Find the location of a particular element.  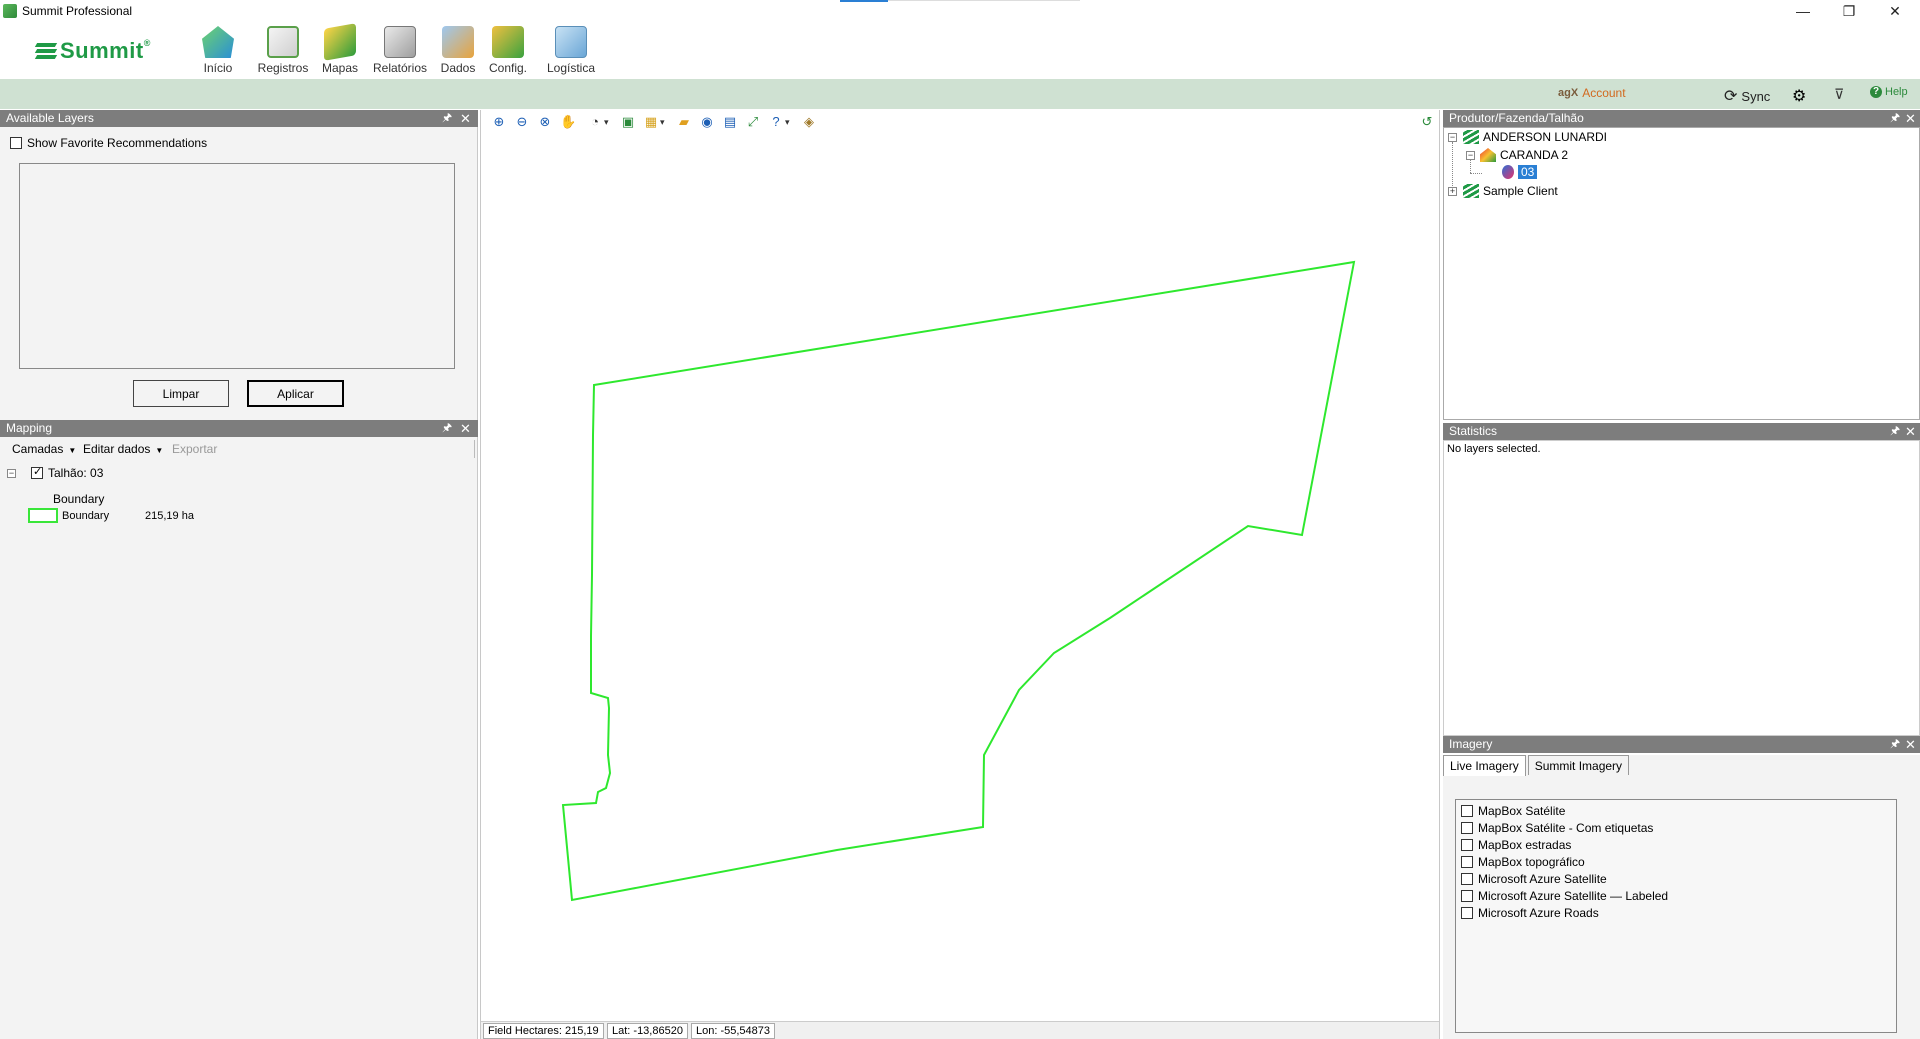

ribbon-label: Config. is located at coordinates (508, 68).